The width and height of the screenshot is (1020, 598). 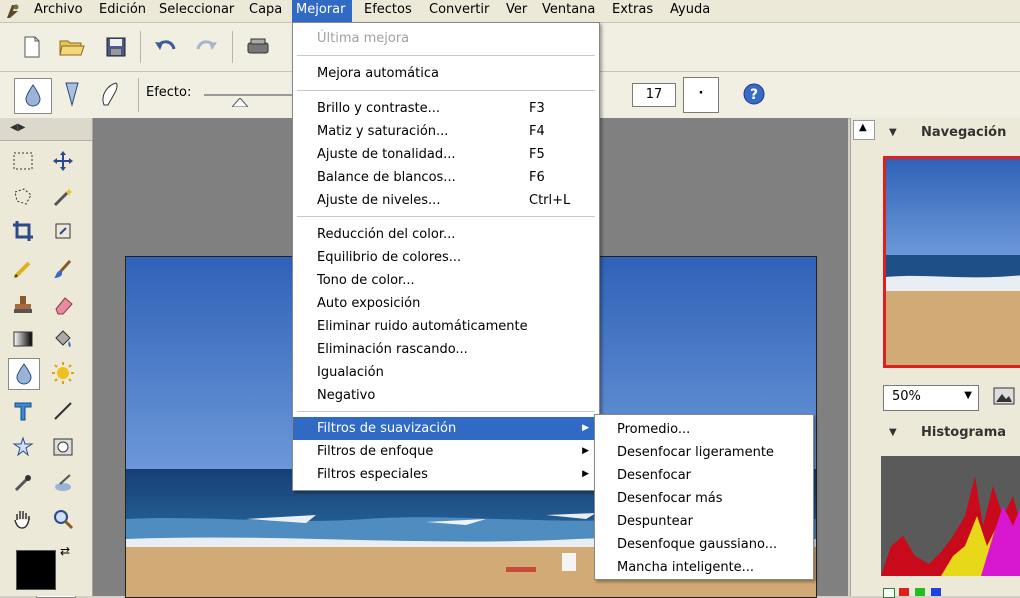 I want to click on menu-convertir: Convertir, so click(x=459, y=11).